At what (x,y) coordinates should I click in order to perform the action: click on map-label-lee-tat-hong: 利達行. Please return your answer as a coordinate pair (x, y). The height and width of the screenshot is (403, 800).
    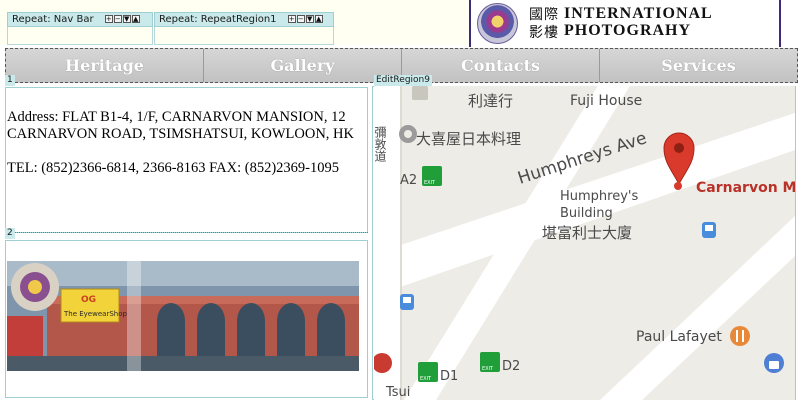
    Looking at the image, I should click on (490, 101).